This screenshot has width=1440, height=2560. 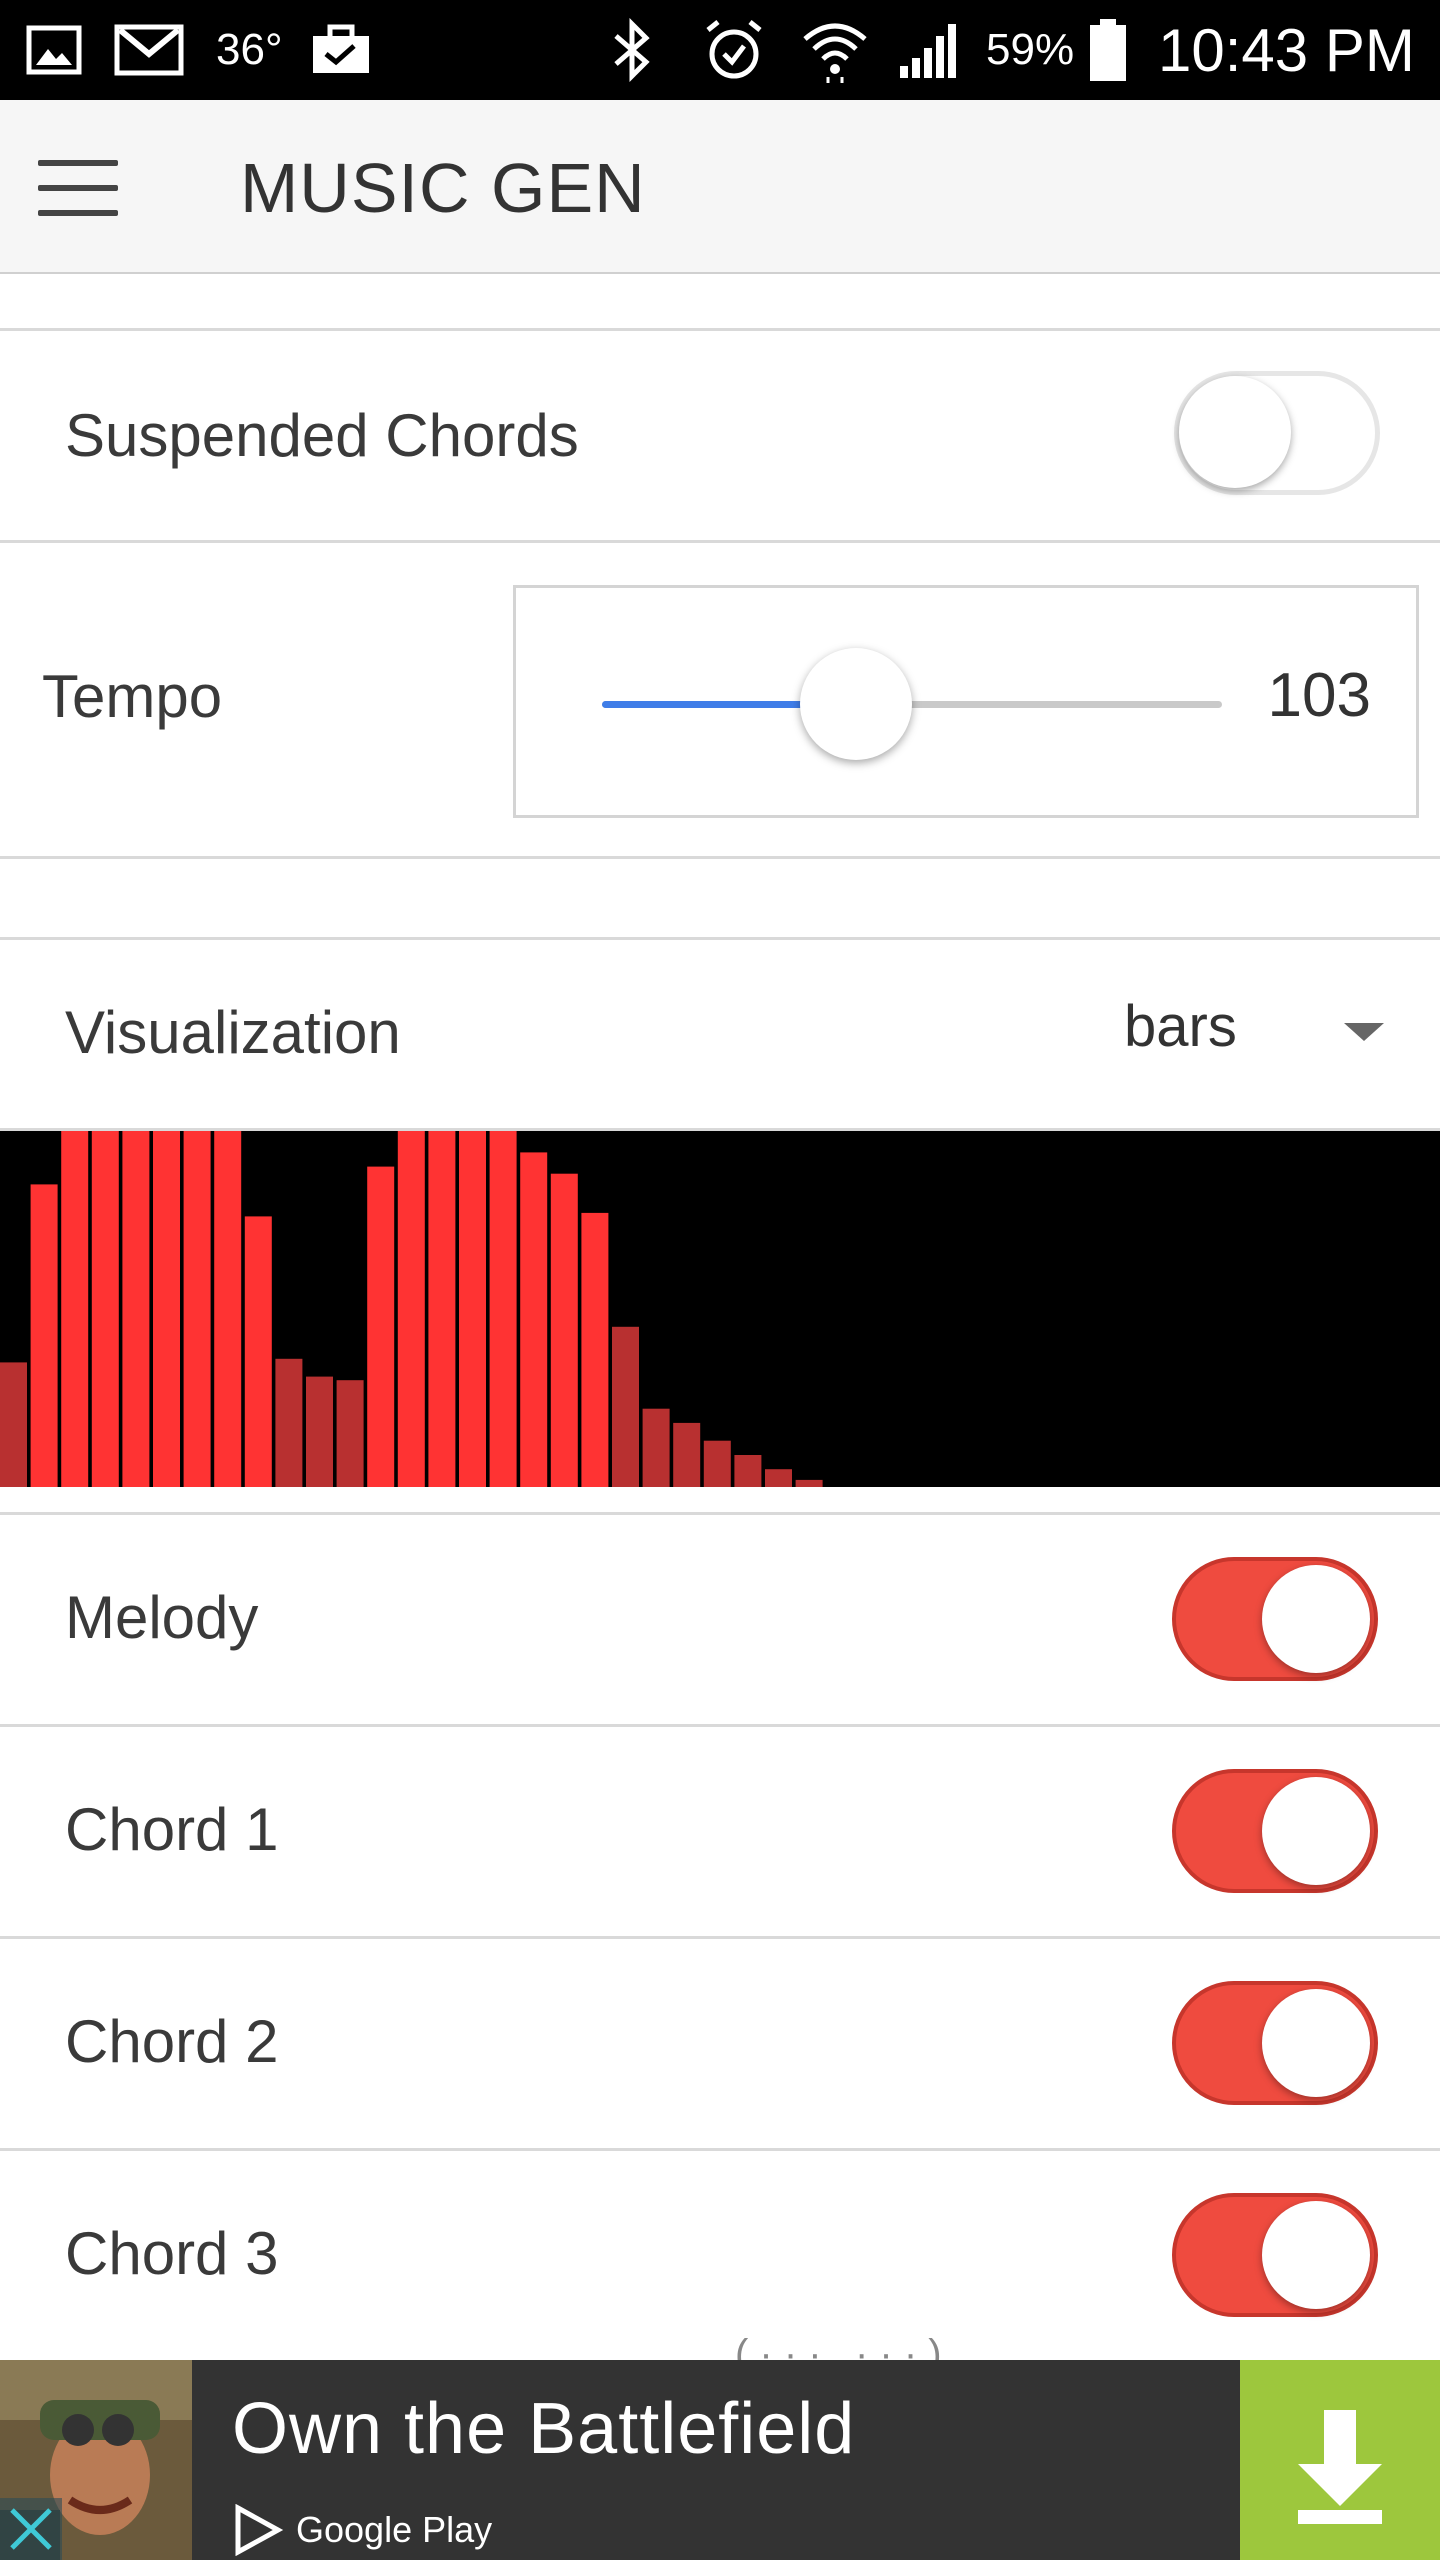 What do you see at coordinates (31, 2529) in the screenshot?
I see `ad-close-icon` at bounding box center [31, 2529].